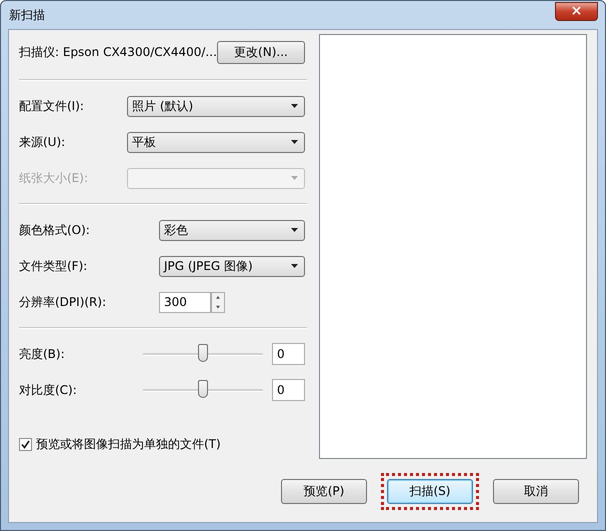  Describe the element at coordinates (163, 444) in the screenshot. I see `checkbox-option: 预览或将图像扫描为单独的文件(T)` at that location.